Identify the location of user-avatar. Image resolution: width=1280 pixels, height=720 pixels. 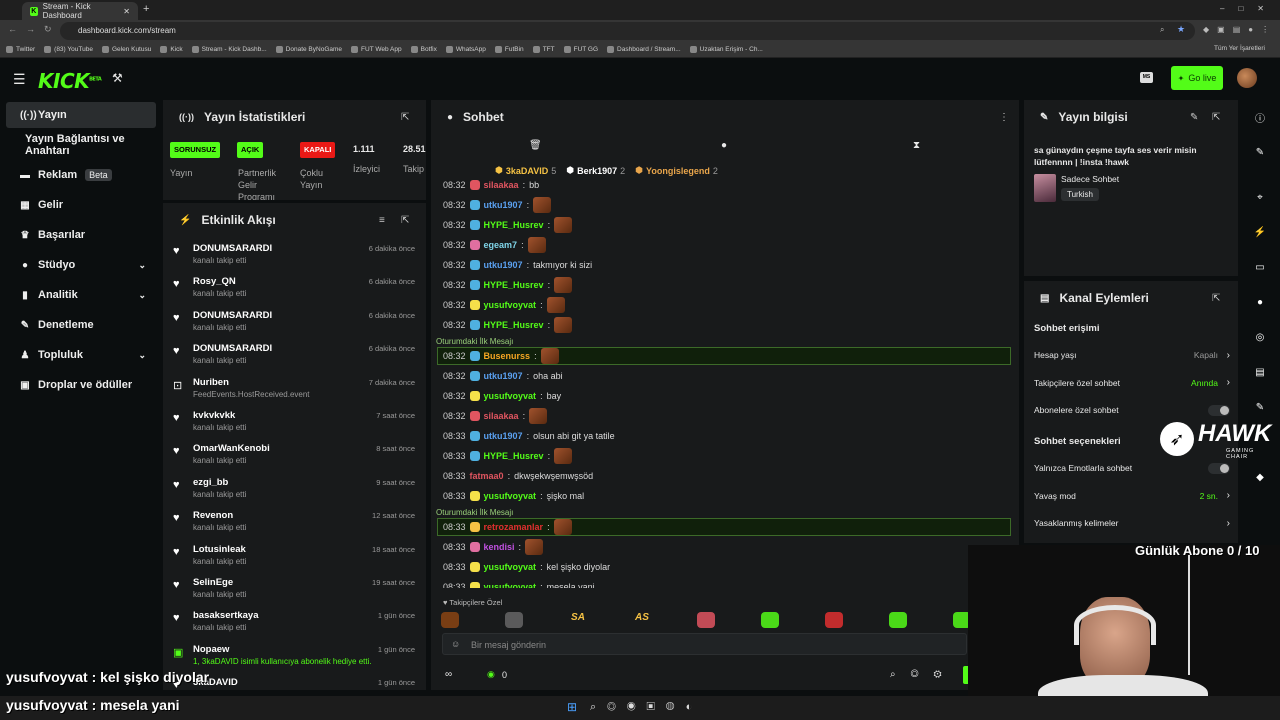
(1247, 78).